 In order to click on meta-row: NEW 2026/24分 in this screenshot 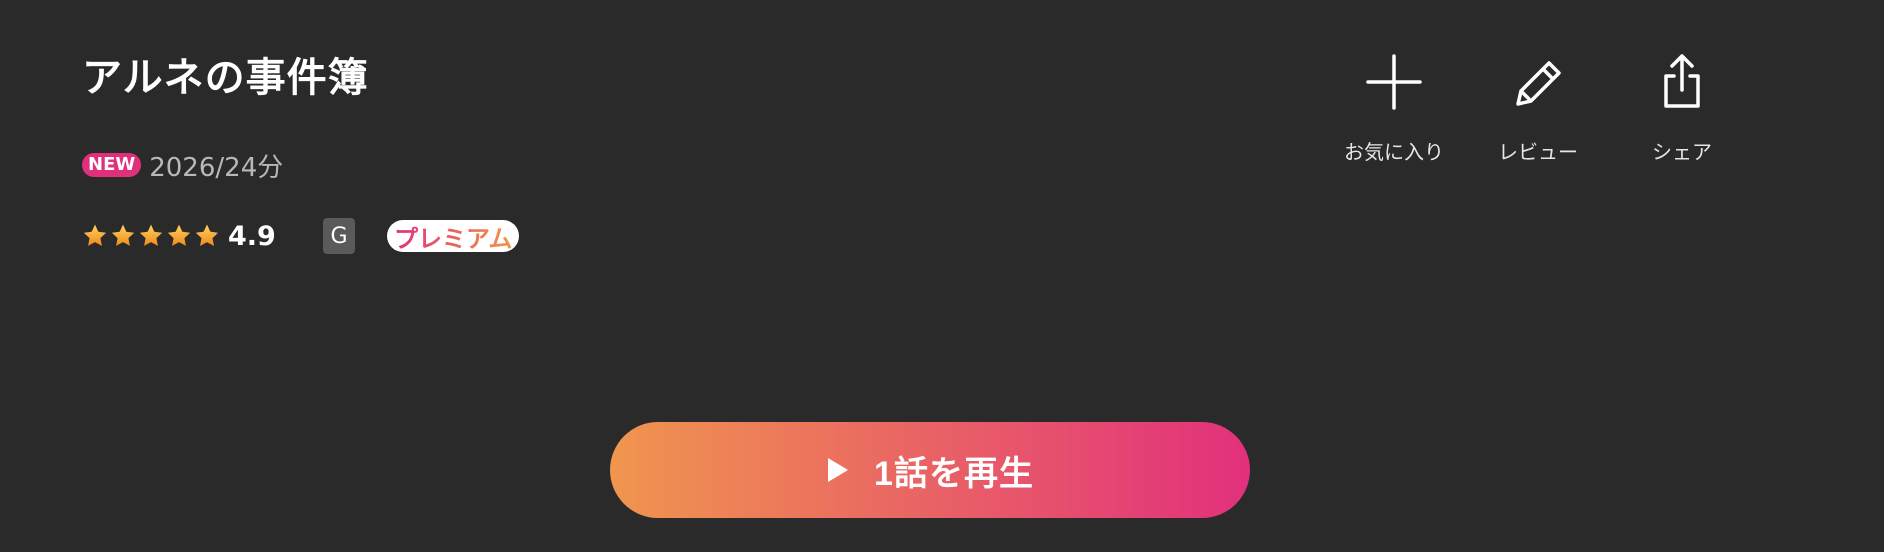, I will do `click(183, 165)`.